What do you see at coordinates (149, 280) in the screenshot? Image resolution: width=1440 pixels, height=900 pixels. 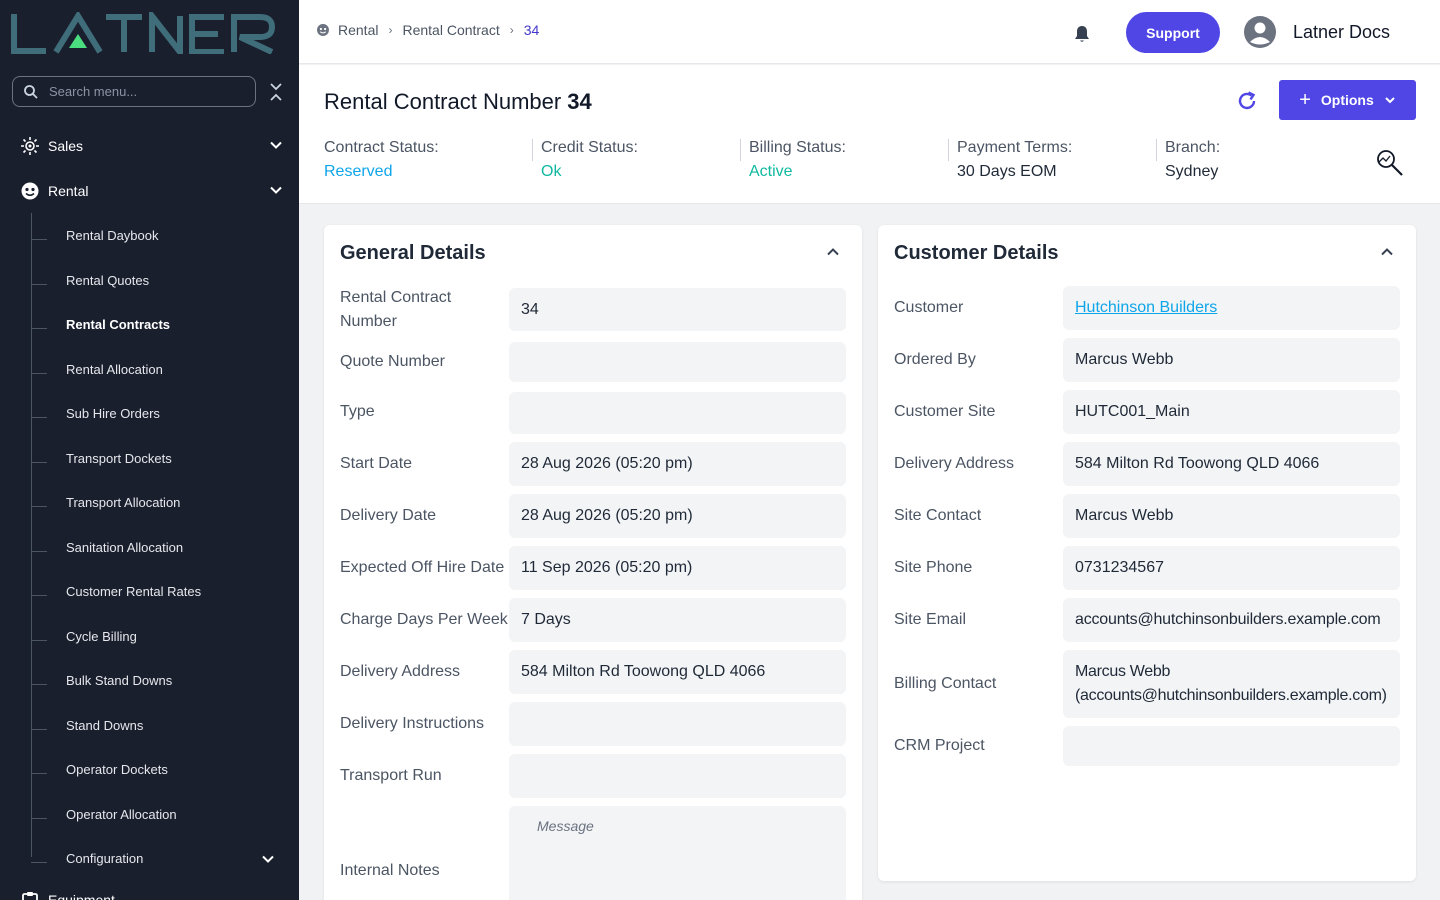 I see `sidebar-item-rental-quotes: Rental Quotes` at bounding box center [149, 280].